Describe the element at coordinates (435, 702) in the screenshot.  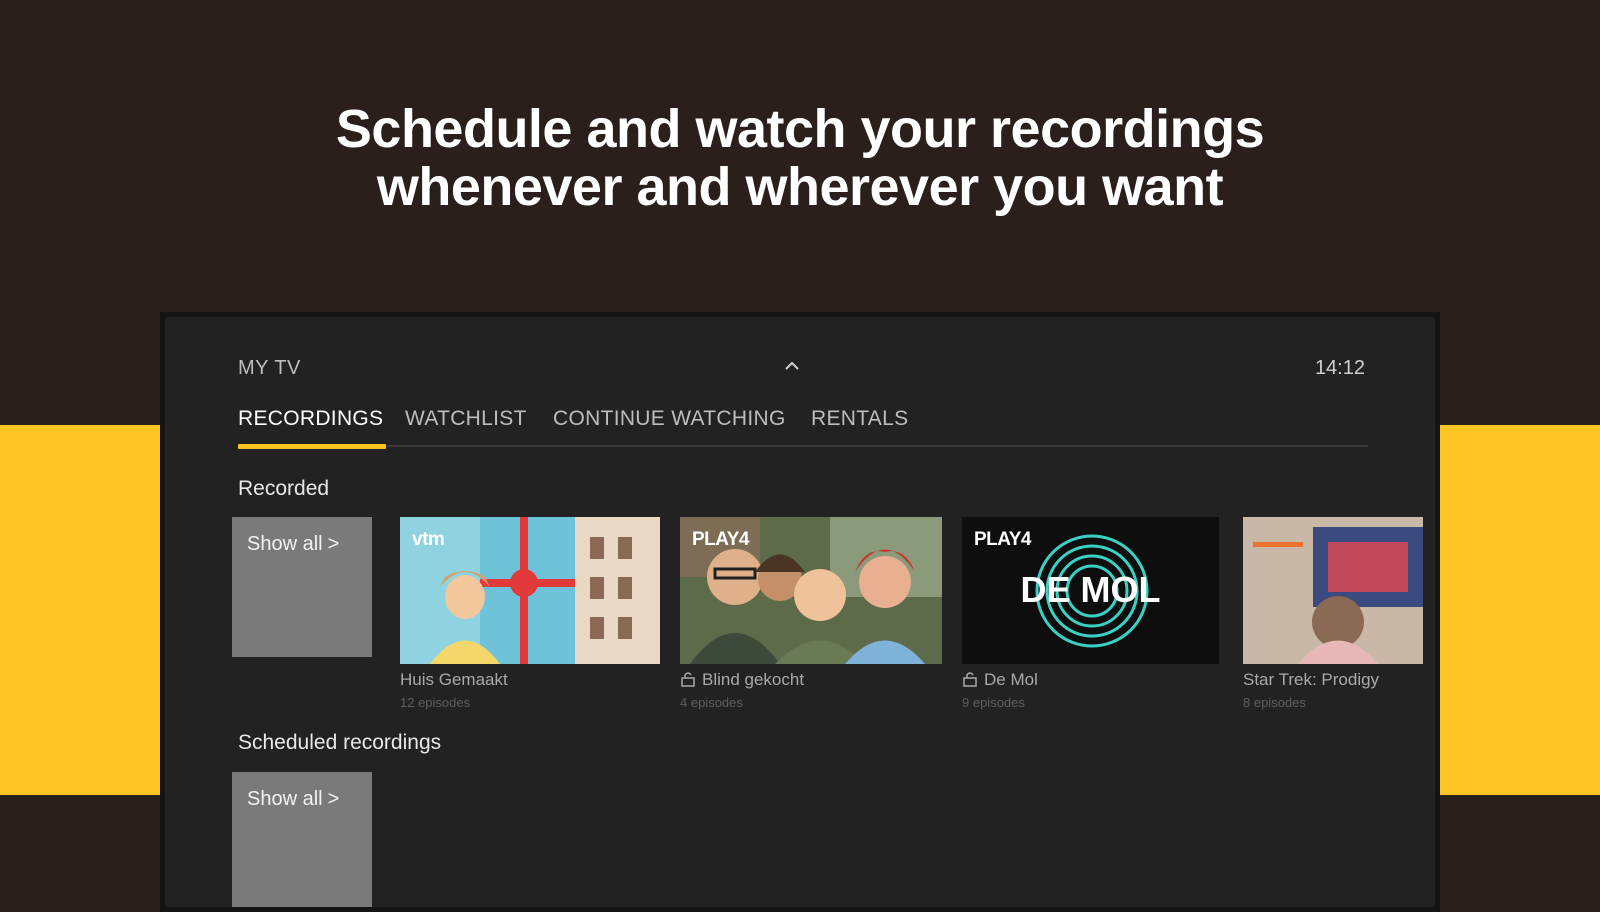
I see `card-subtitle: 12 episodes` at that location.